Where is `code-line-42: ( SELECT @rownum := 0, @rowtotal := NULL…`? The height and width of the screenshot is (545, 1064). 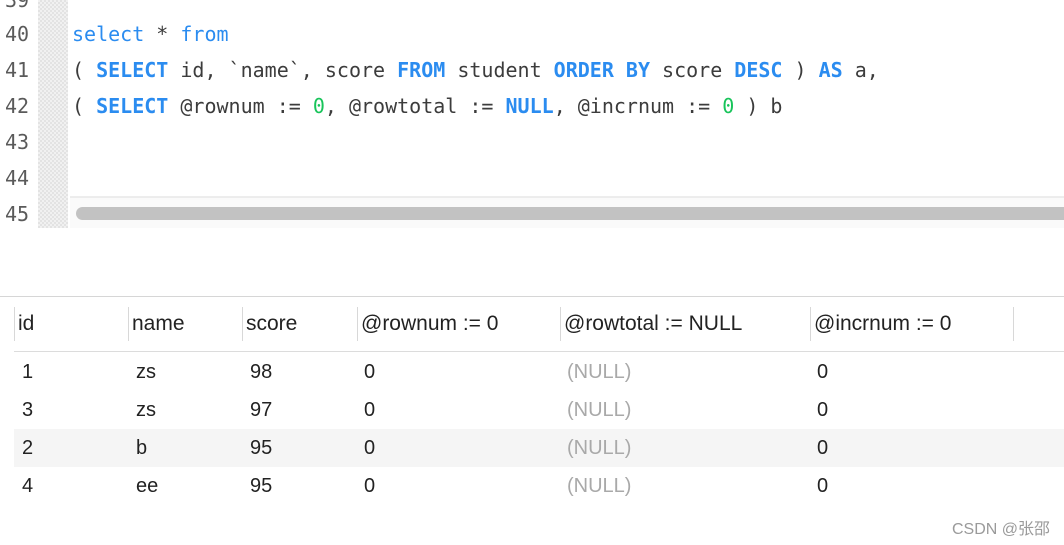 code-line-42: ( SELECT @rownum := 0, @rowtotal := NULL… is located at coordinates (427, 106).